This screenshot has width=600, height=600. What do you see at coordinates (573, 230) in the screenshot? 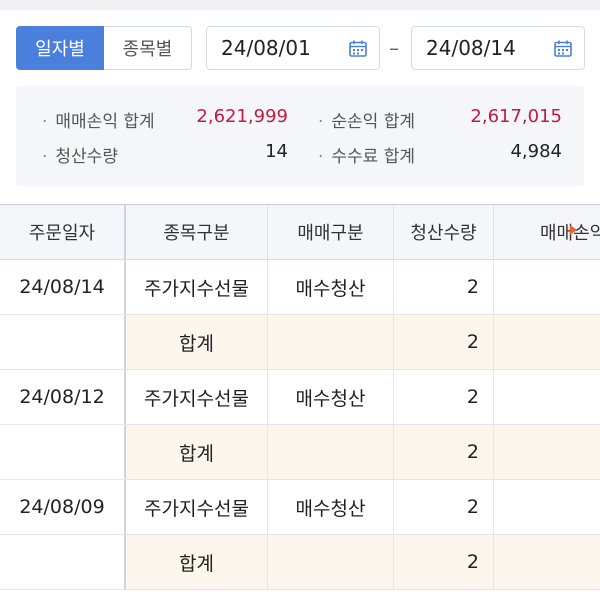
I see `sort-indicator-icon` at bounding box center [573, 230].